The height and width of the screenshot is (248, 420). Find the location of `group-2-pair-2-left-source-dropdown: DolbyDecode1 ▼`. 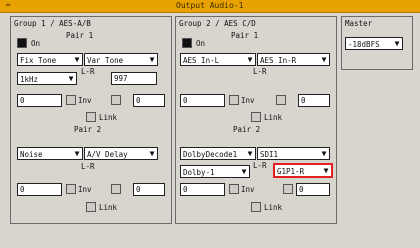

group-2-pair-2-left-source-dropdown: DolbyDecode1 ▼ is located at coordinates (218, 153).